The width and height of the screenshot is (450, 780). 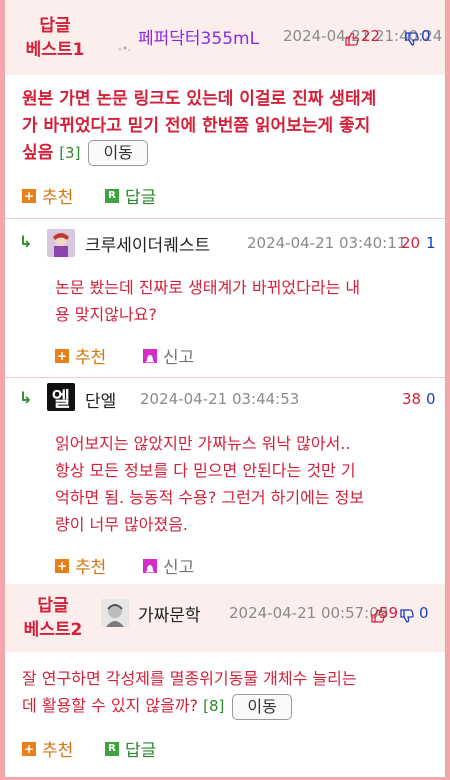 What do you see at coordinates (106, 314) in the screenshot?
I see `comment-line: 용 맞지않나요?` at bounding box center [106, 314].